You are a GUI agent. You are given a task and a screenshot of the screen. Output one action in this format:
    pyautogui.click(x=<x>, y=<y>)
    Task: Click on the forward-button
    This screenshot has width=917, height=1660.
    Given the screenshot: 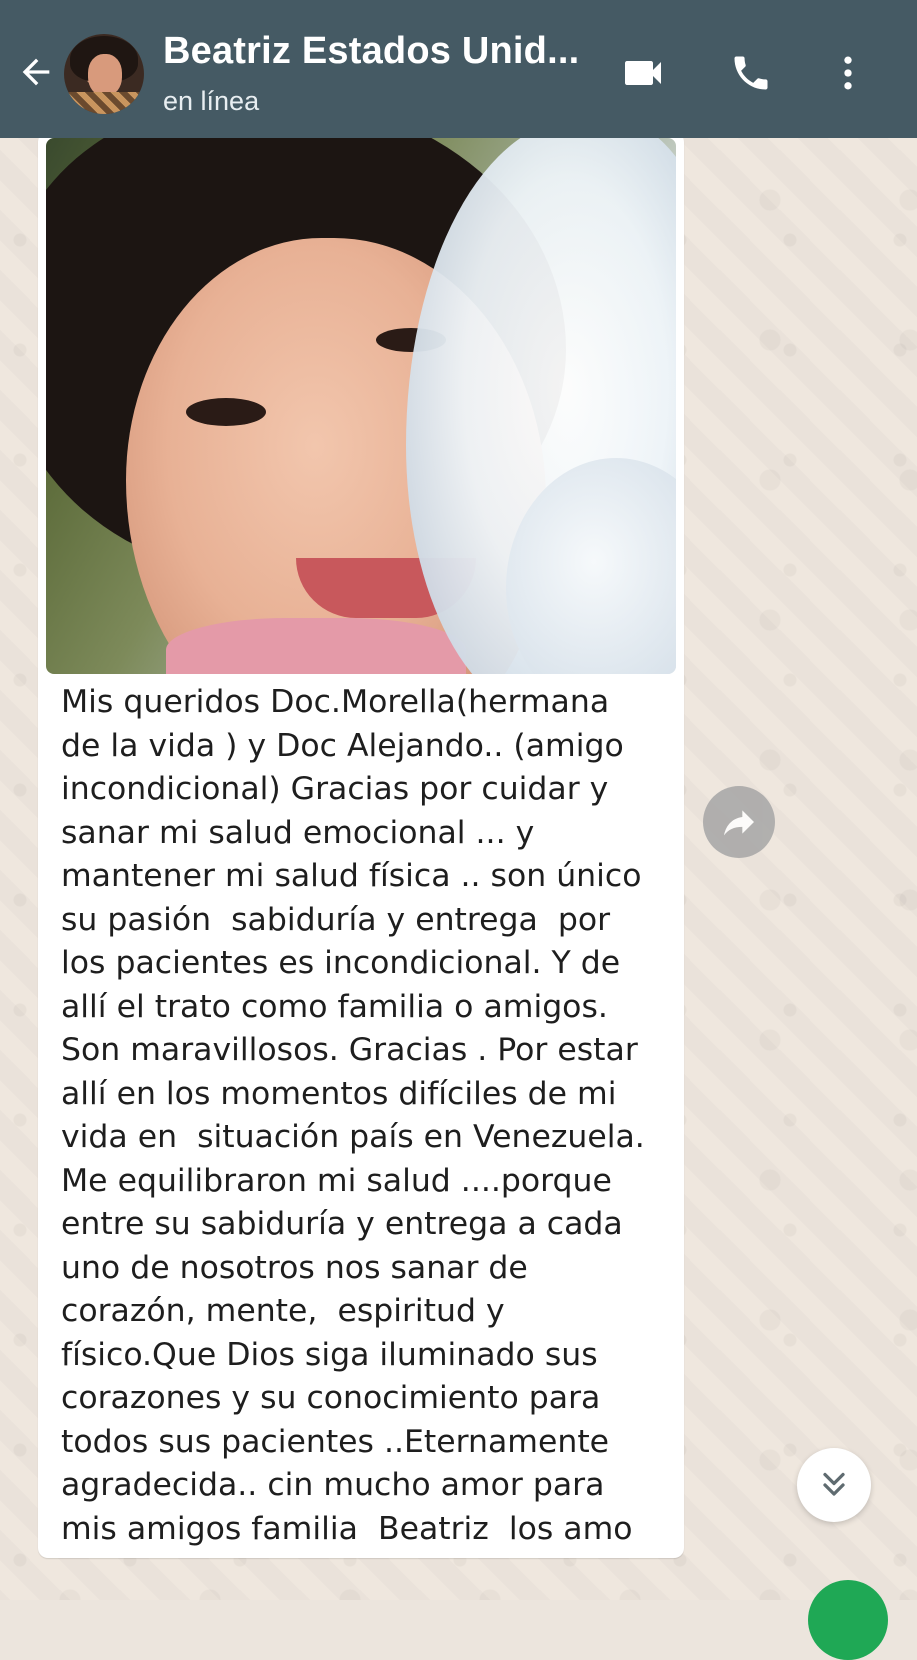 What is the action you would take?
    pyautogui.click(x=739, y=822)
    